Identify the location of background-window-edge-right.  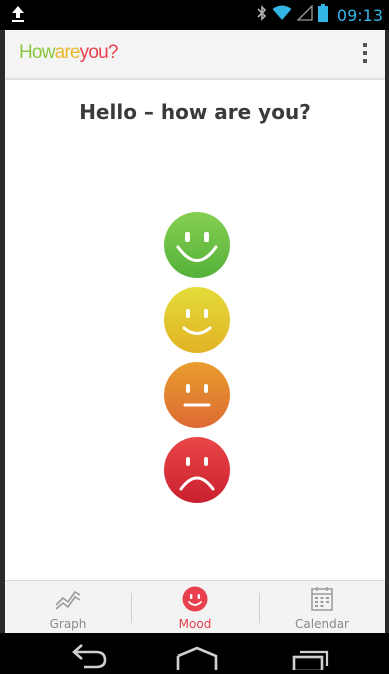
(387, 331).